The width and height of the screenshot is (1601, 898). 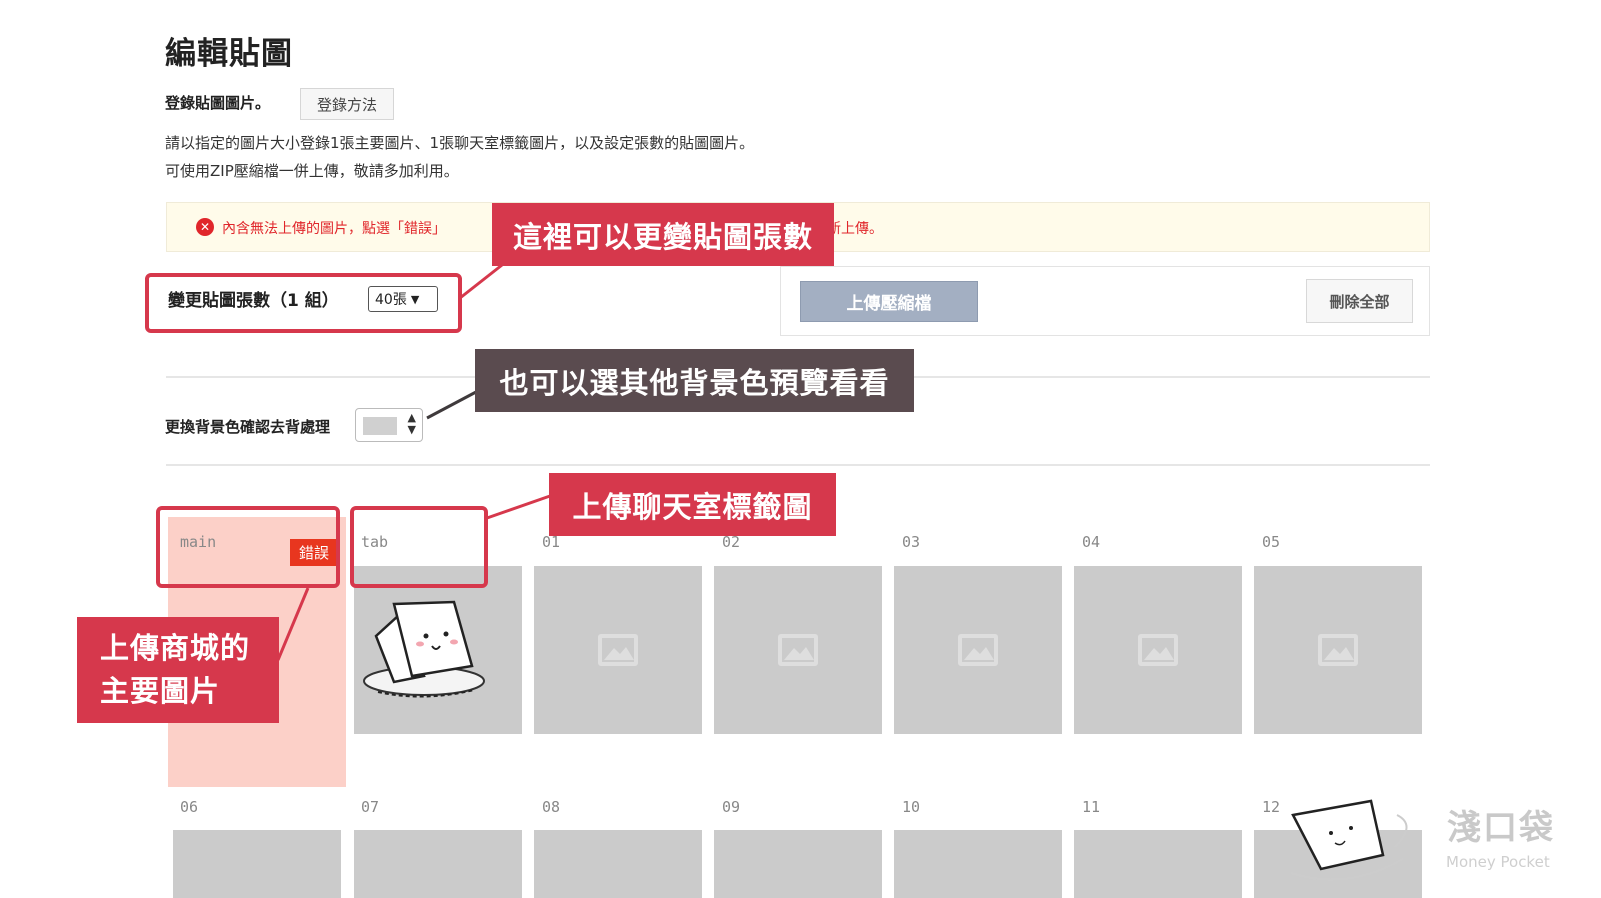 What do you see at coordinates (1498, 862) in the screenshot?
I see `watermark-sub: Money Pocket` at bounding box center [1498, 862].